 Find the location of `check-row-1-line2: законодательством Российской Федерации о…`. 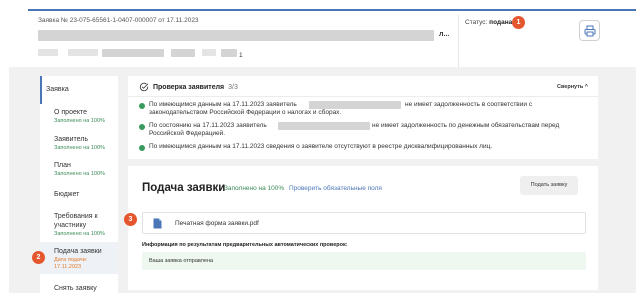

check-row-1-line2: законодательством Российской Федерации о… is located at coordinates (245, 112).